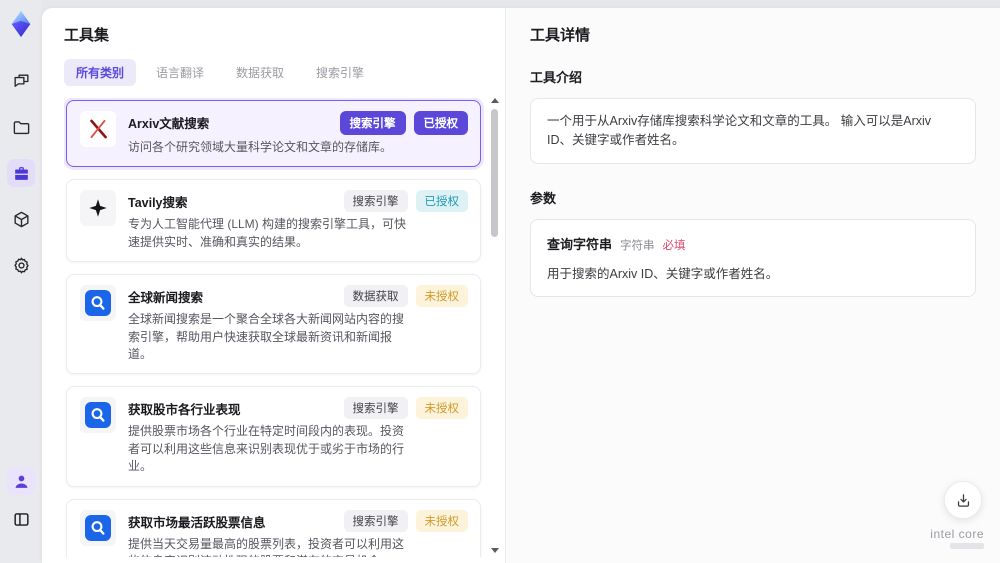 The height and width of the screenshot is (563, 1000). What do you see at coordinates (21, 481) in the screenshot?
I see `user-profile-icon` at bounding box center [21, 481].